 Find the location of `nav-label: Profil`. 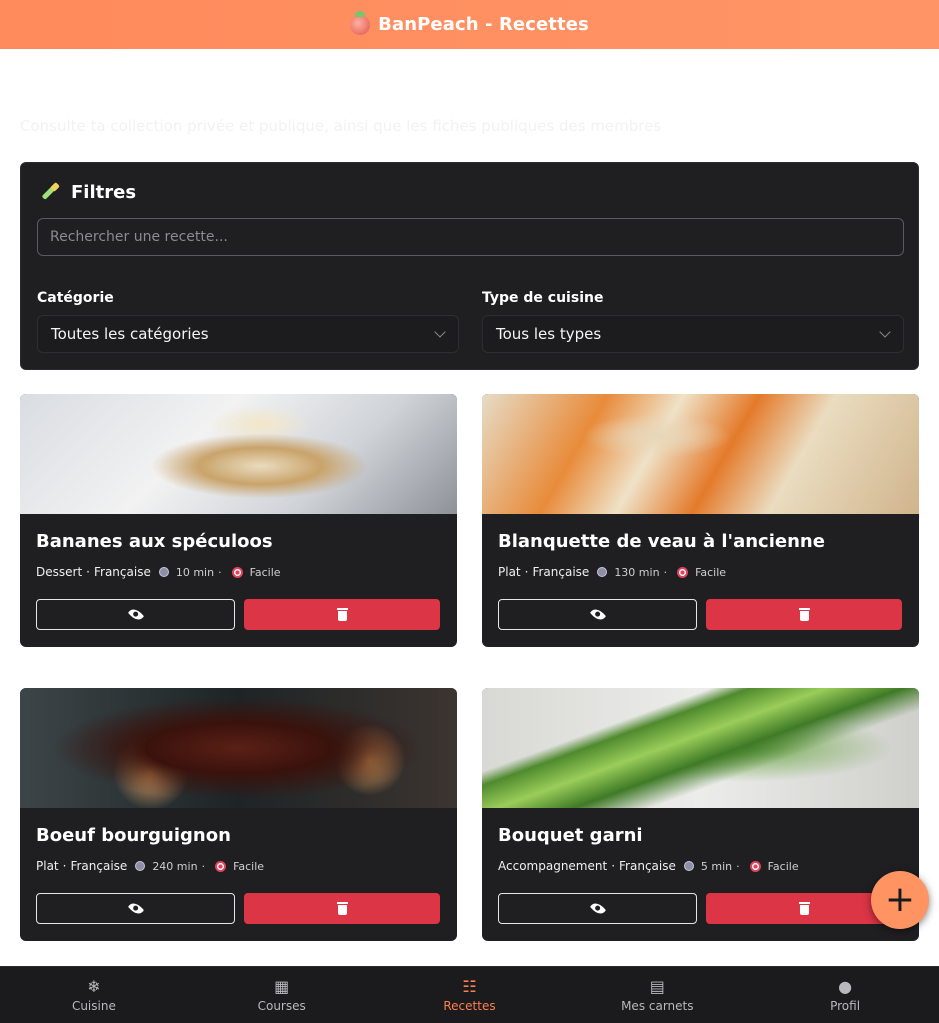

nav-label: Profil is located at coordinates (845, 1005).